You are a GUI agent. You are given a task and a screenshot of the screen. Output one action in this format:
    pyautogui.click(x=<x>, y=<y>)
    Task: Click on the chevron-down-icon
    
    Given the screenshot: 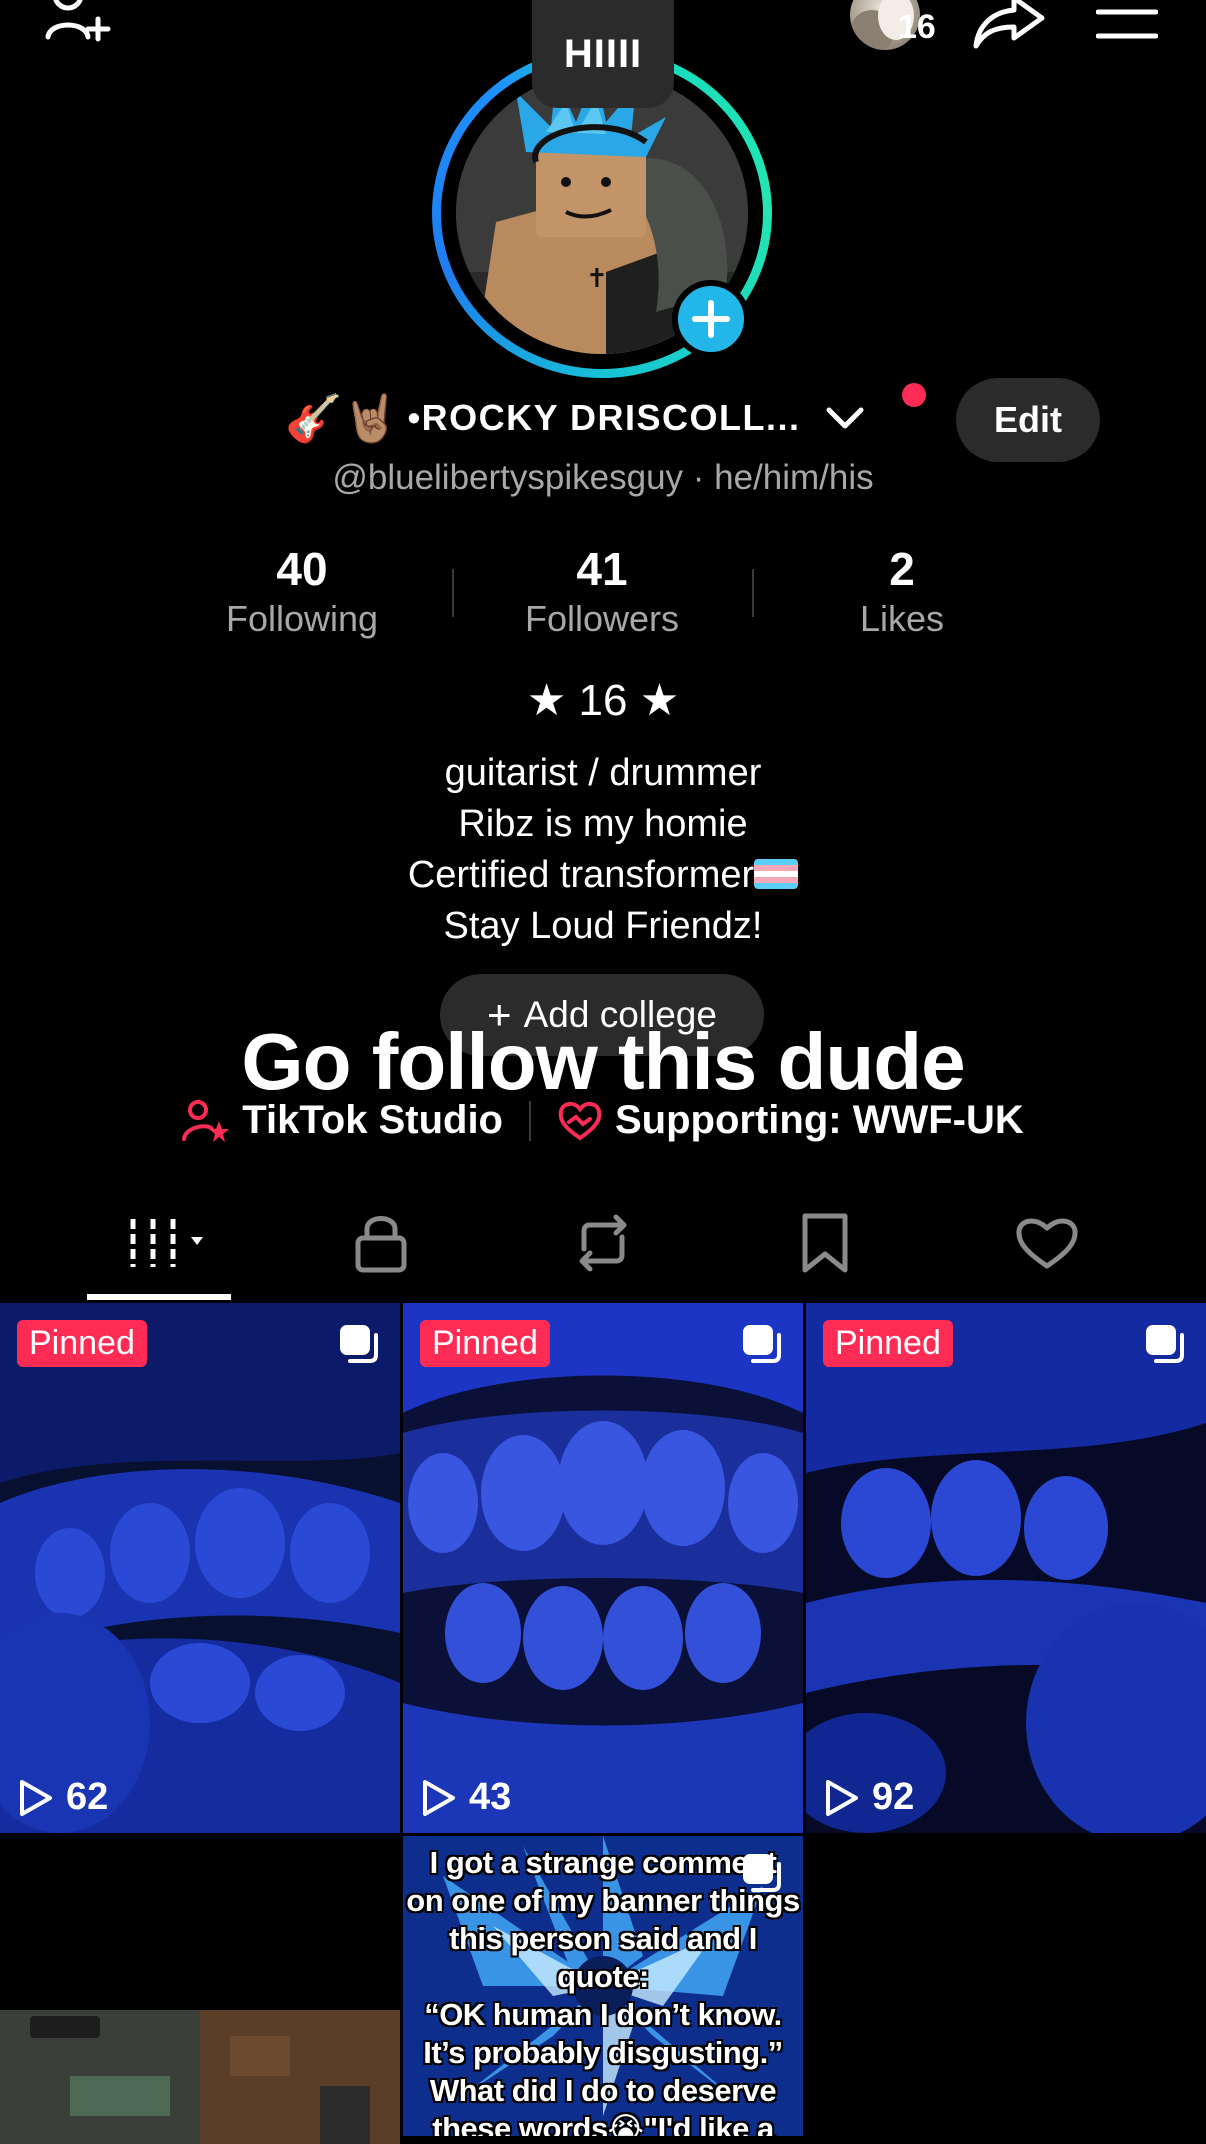 What is the action you would take?
    pyautogui.click(x=845, y=418)
    